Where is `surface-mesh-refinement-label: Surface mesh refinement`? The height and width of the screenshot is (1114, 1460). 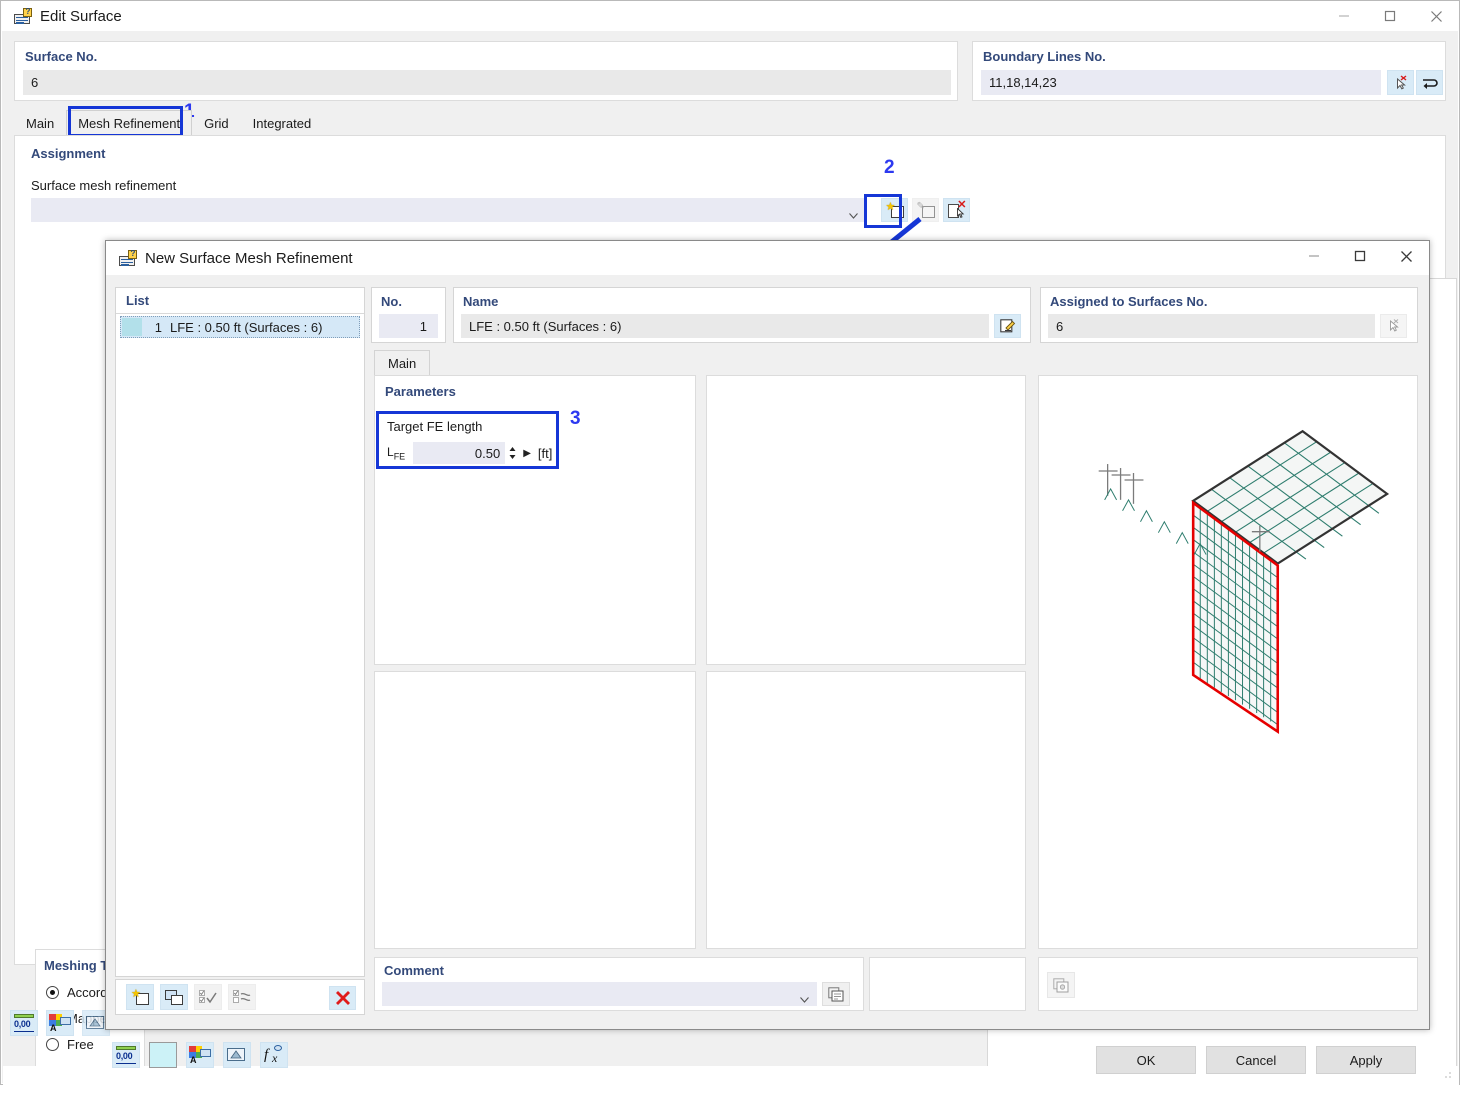 surface-mesh-refinement-label: Surface mesh refinement is located at coordinates (104, 185).